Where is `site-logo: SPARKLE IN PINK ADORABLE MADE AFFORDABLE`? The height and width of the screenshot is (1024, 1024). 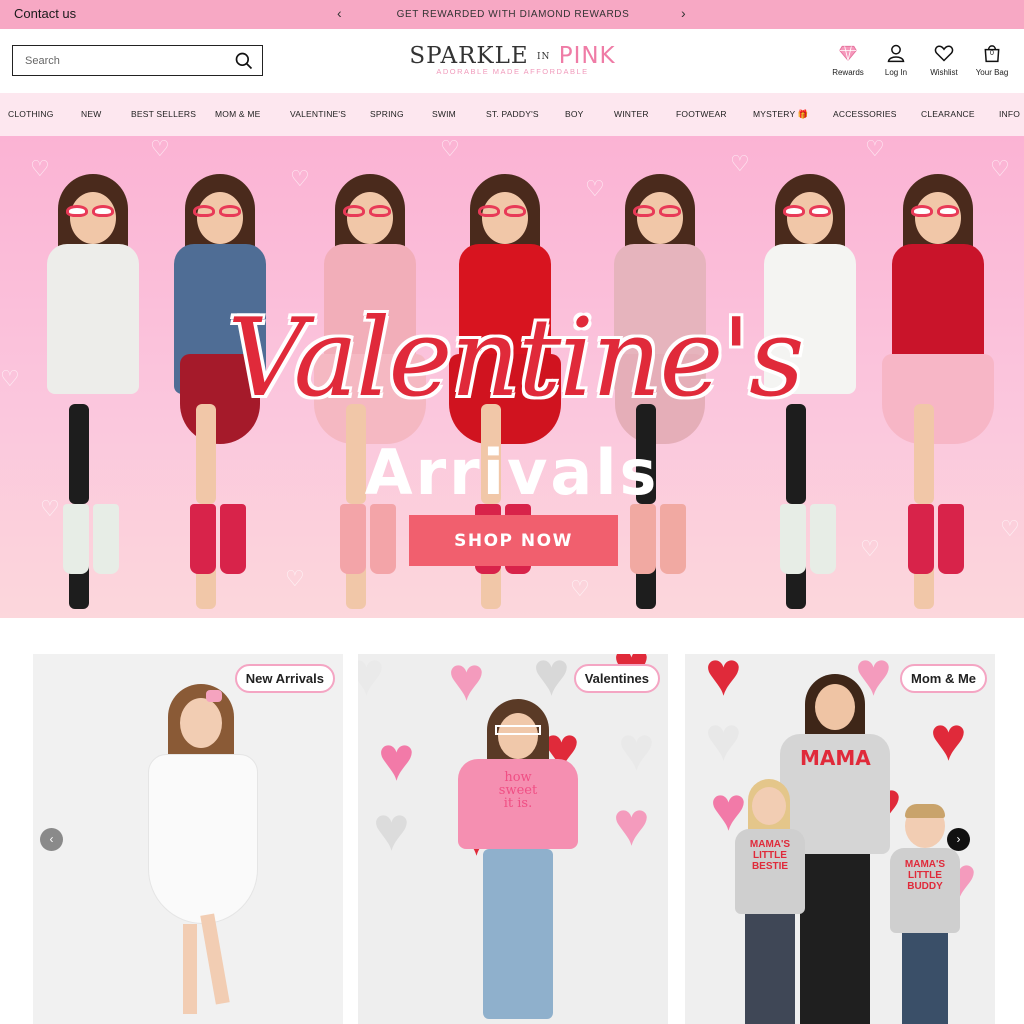 site-logo: SPARKLE IN PINK ADORABLE MADE AFFORDABLE is located at coordinates (512, 63).